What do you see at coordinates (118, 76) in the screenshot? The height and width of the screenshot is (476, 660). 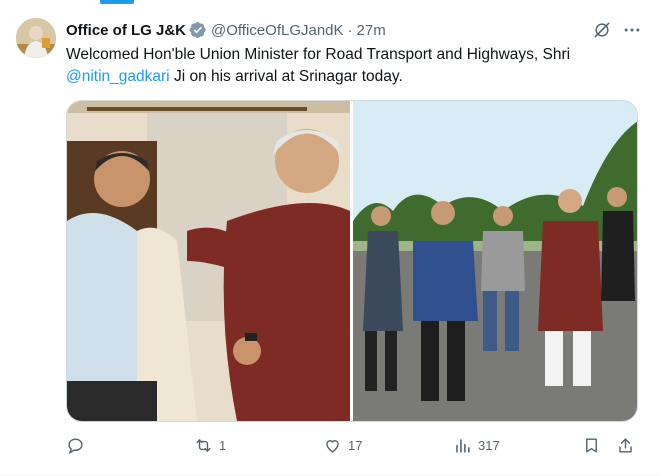 I see `mention-link: @nitin_gadkari` at bounding box center [118, 76].